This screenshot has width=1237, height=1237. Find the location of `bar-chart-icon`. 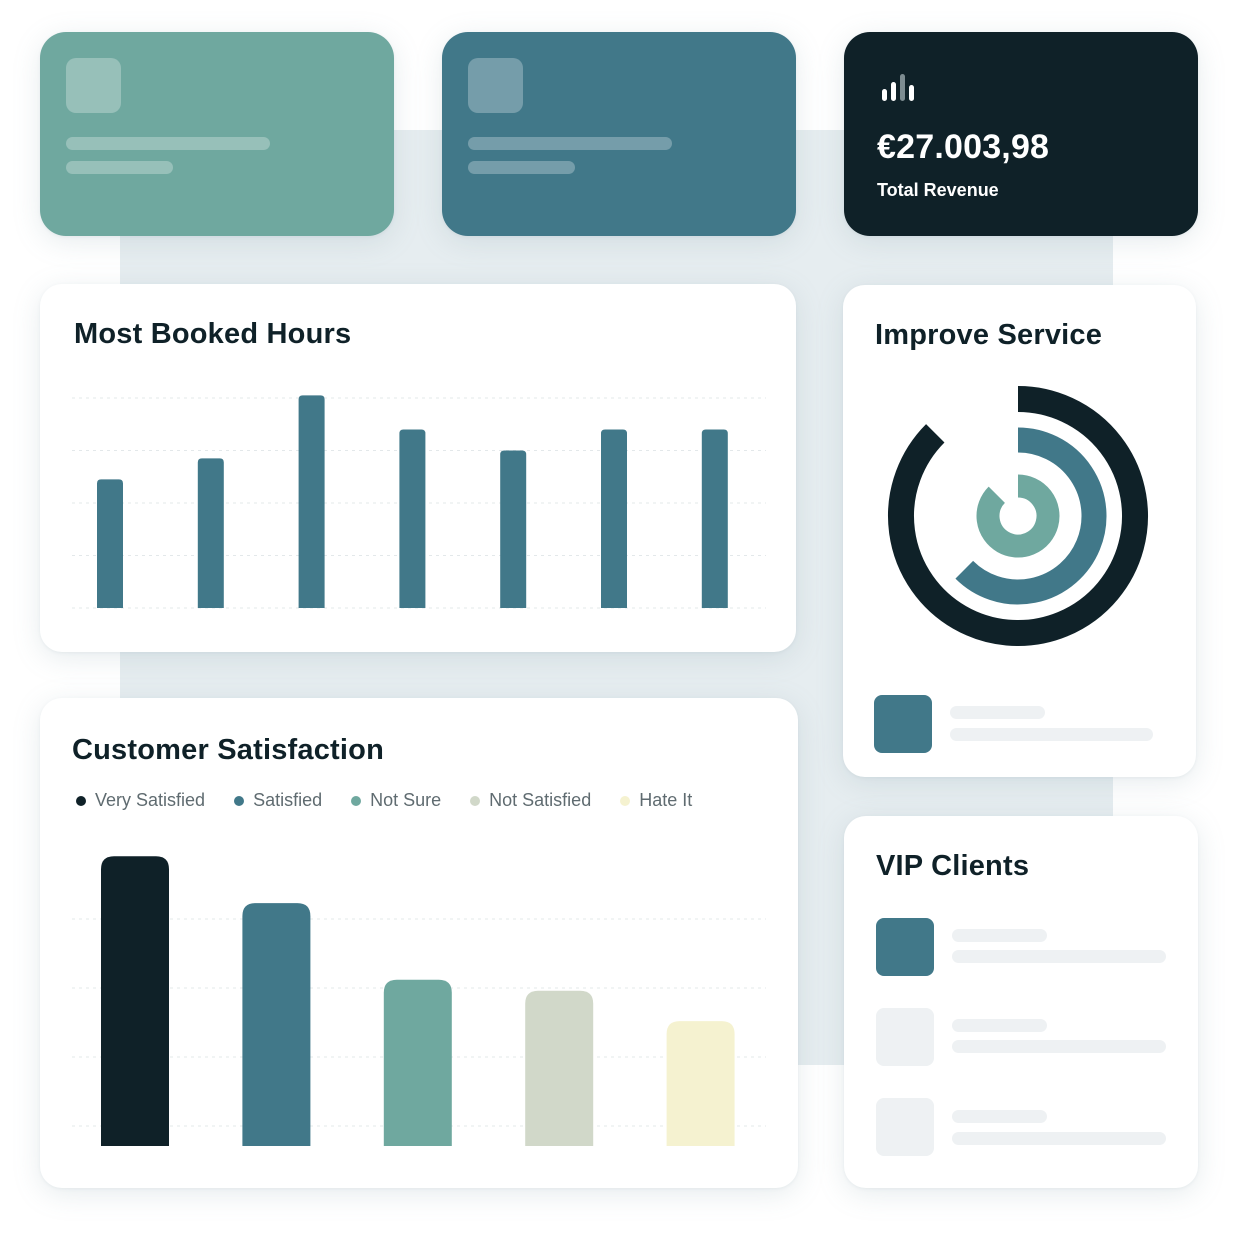

bar-chart-icon is located at coordinates (898, 87).